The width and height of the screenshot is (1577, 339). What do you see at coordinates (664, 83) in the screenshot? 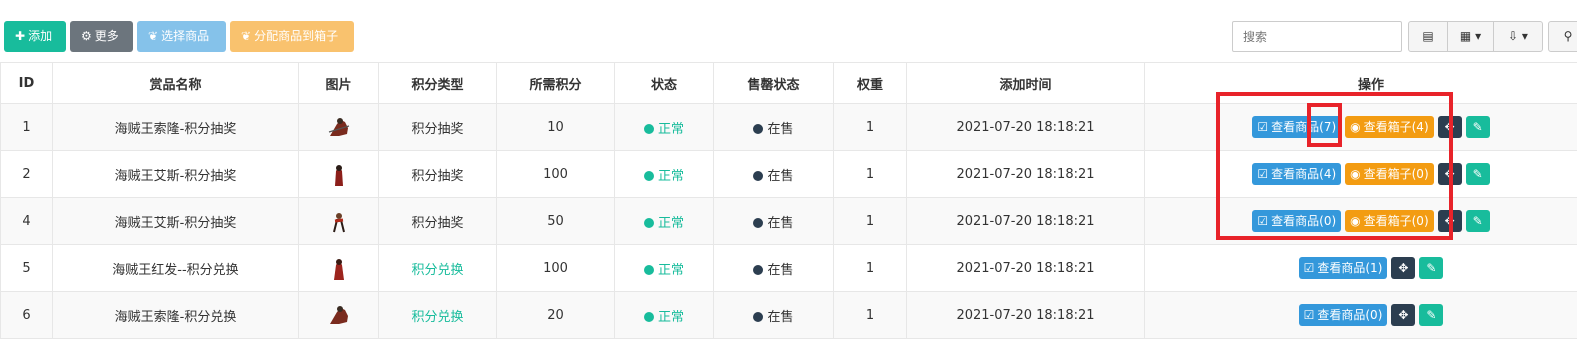
I see `header-status: 状态` at bounding box center [664, 83].